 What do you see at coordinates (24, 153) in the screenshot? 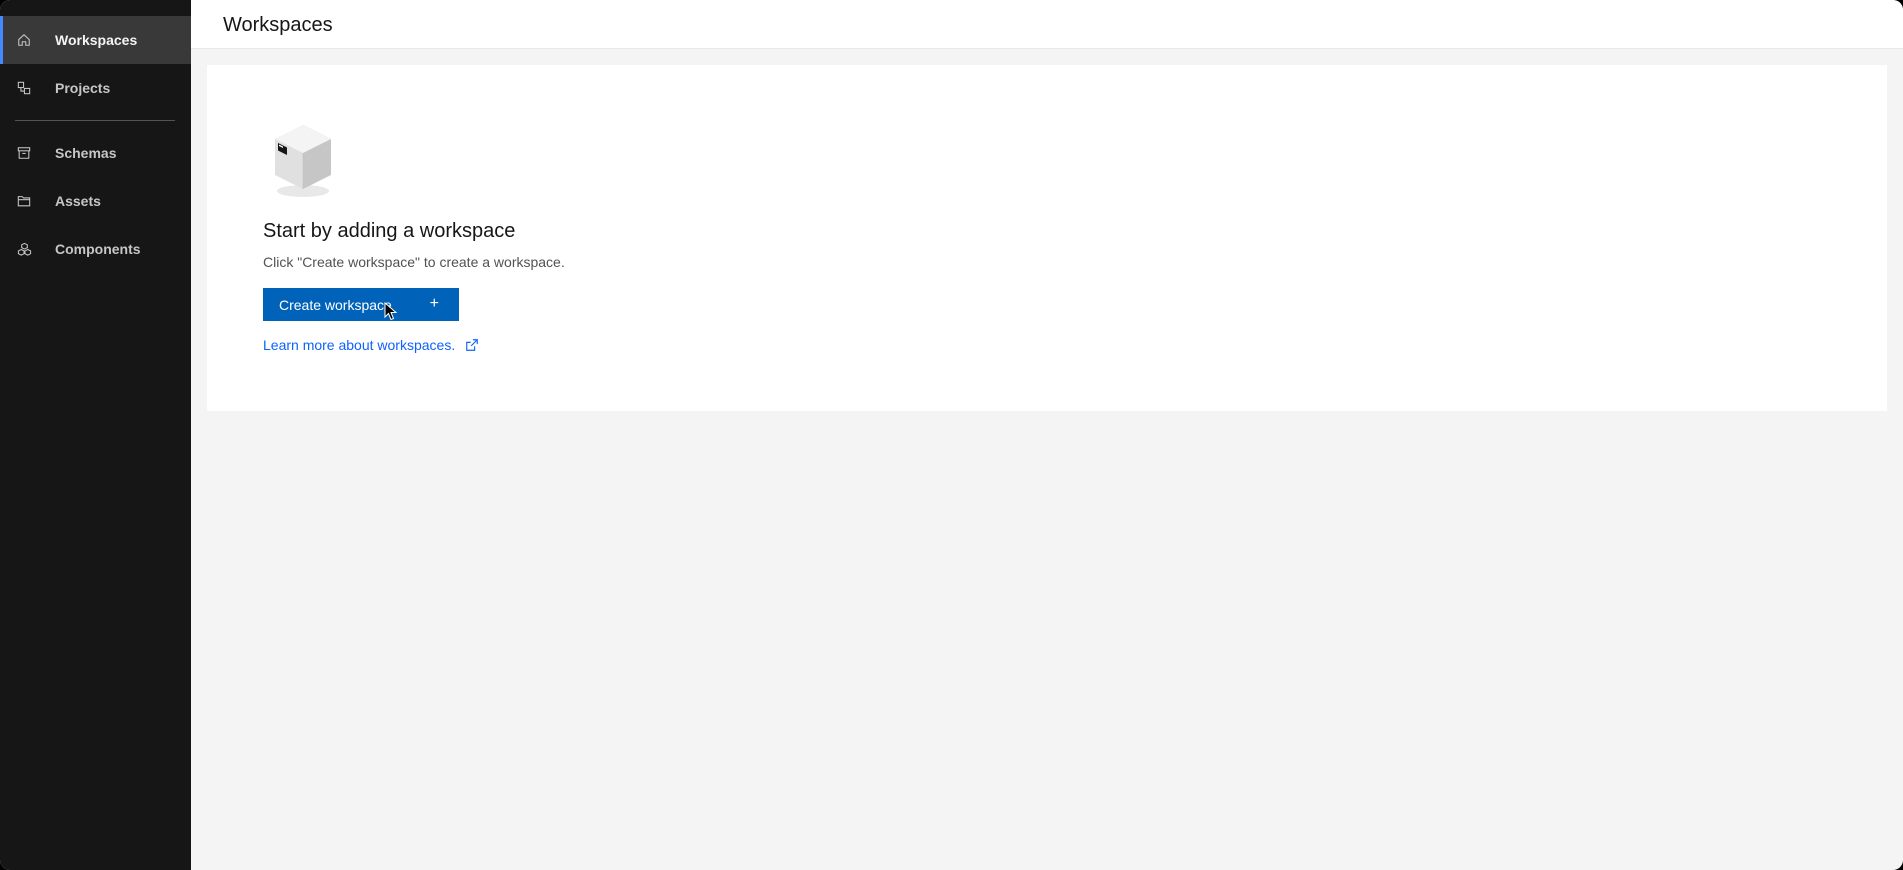
I see `archive-icon` at bounding box center [24, 153].